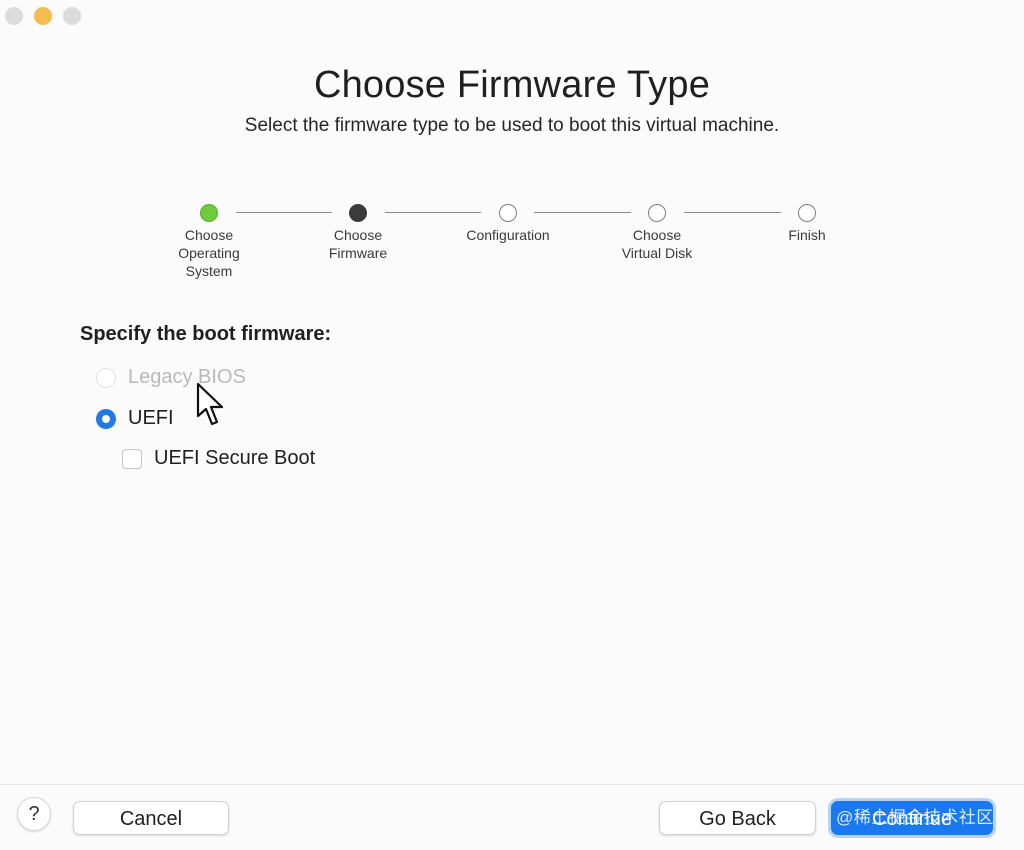 This screenshot has width=1024, height=850. I want to click on help-button: ?, so click(34, 814).